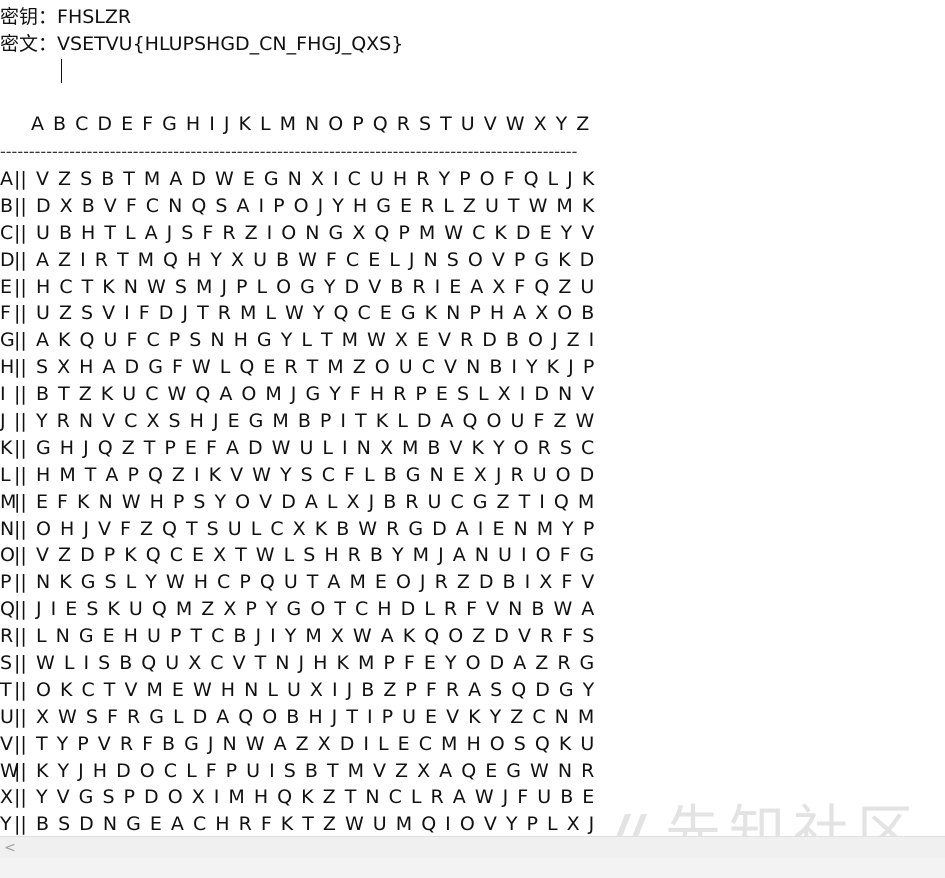  I want to click on row-key-letter: O, so click(7, 555).